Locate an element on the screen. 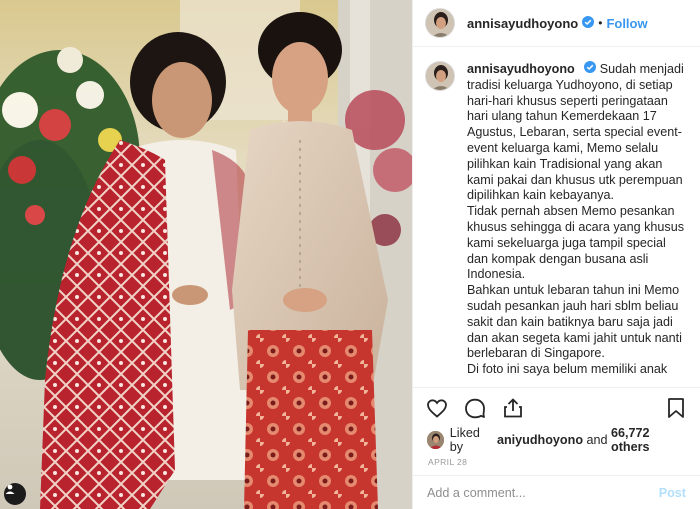 Image resolution: width=700 pixels, height=509 pixels. likes-prefix: Liked by is located at coordinates (464, 440).